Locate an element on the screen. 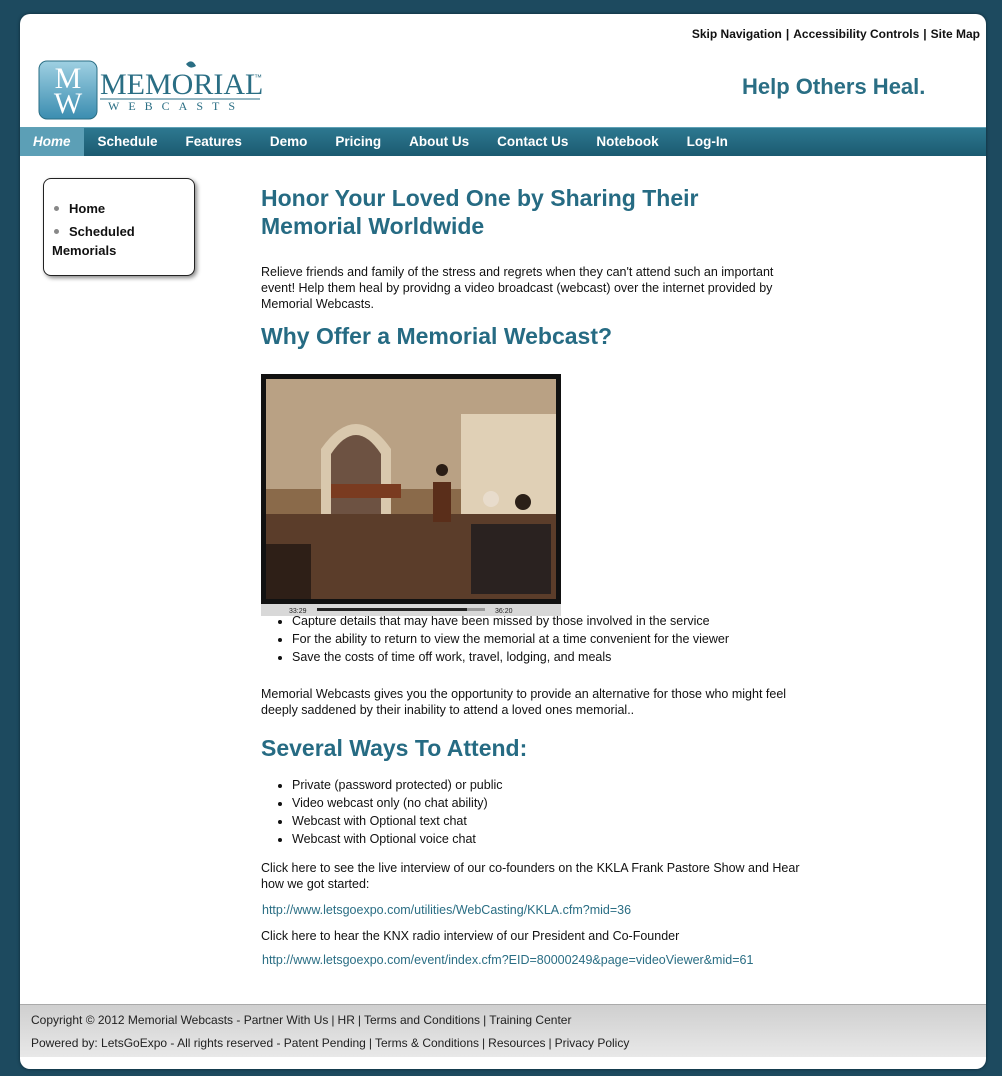 The height and width of the screenshot is (1076, 1002). skip-navigation-link: Skip Navigation is located at coordinates (737, 34).